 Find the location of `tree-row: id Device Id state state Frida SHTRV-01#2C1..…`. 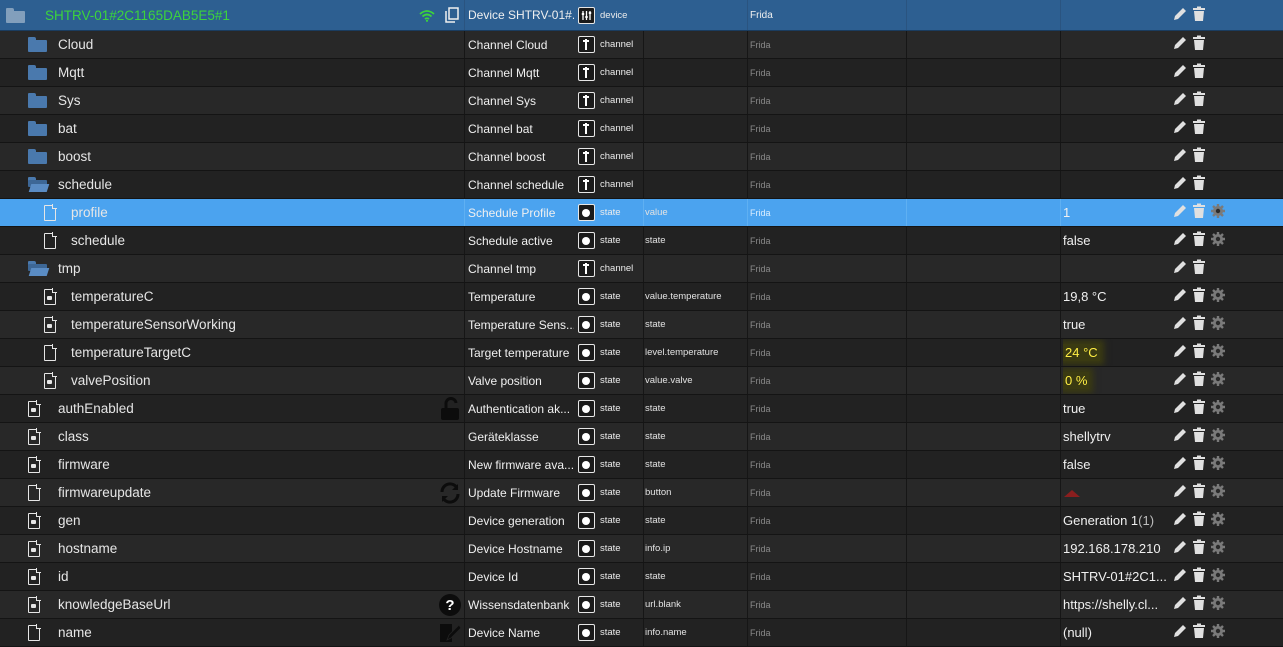

tree-row: id Device Id state state Frida SHTRV-01#2C1..… is located at coordinates (641, 577).